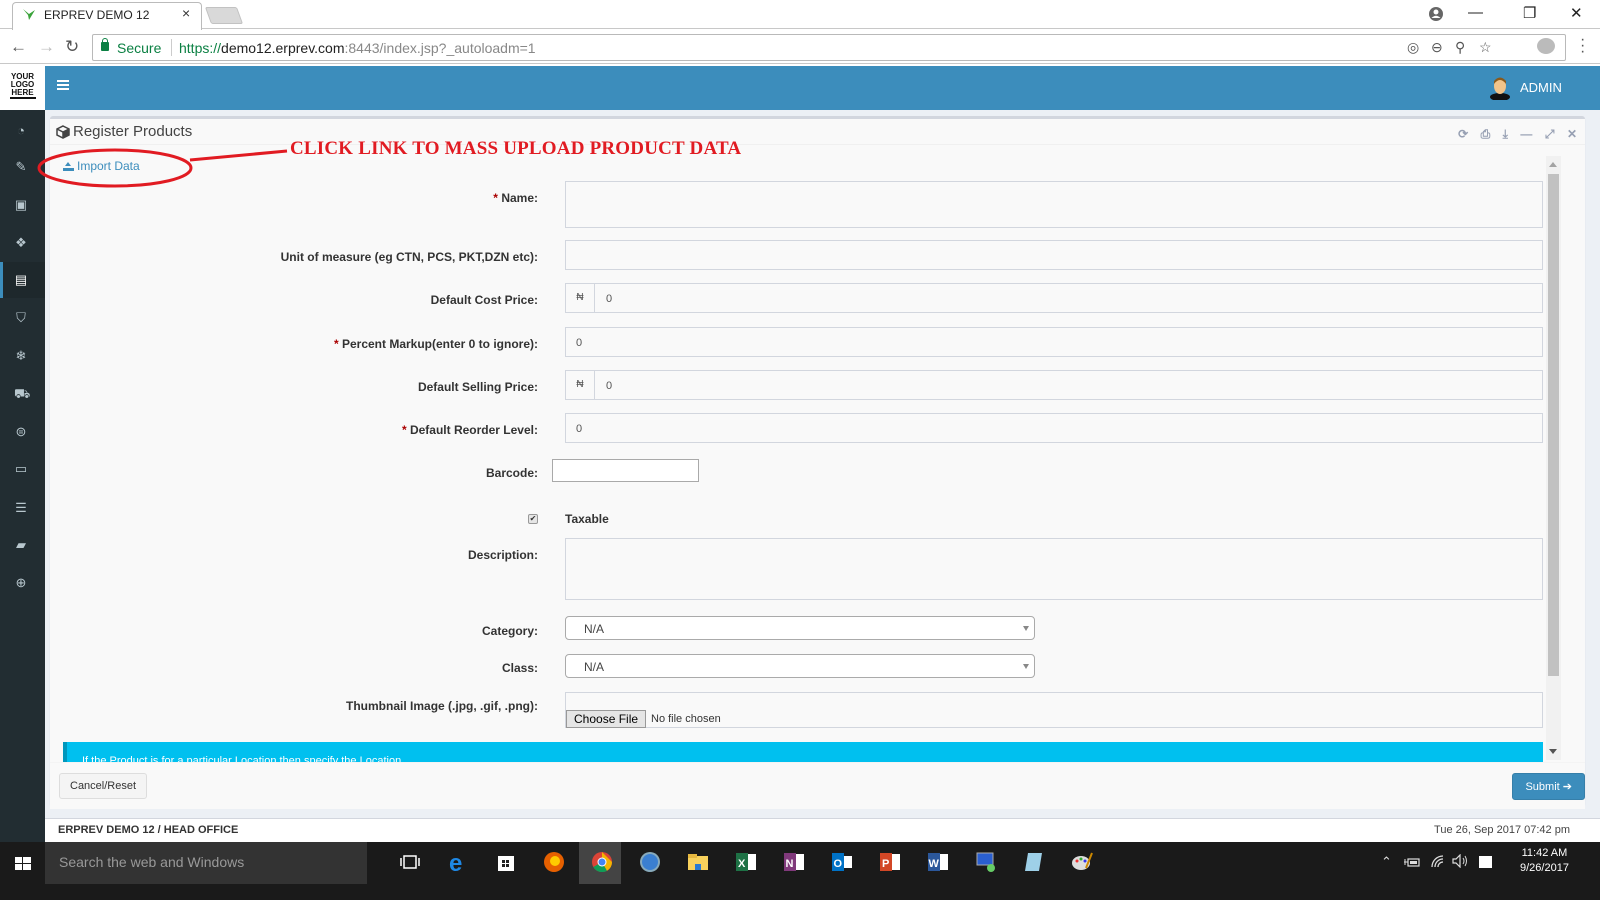 This screenshot has width=1600, height=900. I want to click on sidebar-item-support: ⊕, so click(22, 583).